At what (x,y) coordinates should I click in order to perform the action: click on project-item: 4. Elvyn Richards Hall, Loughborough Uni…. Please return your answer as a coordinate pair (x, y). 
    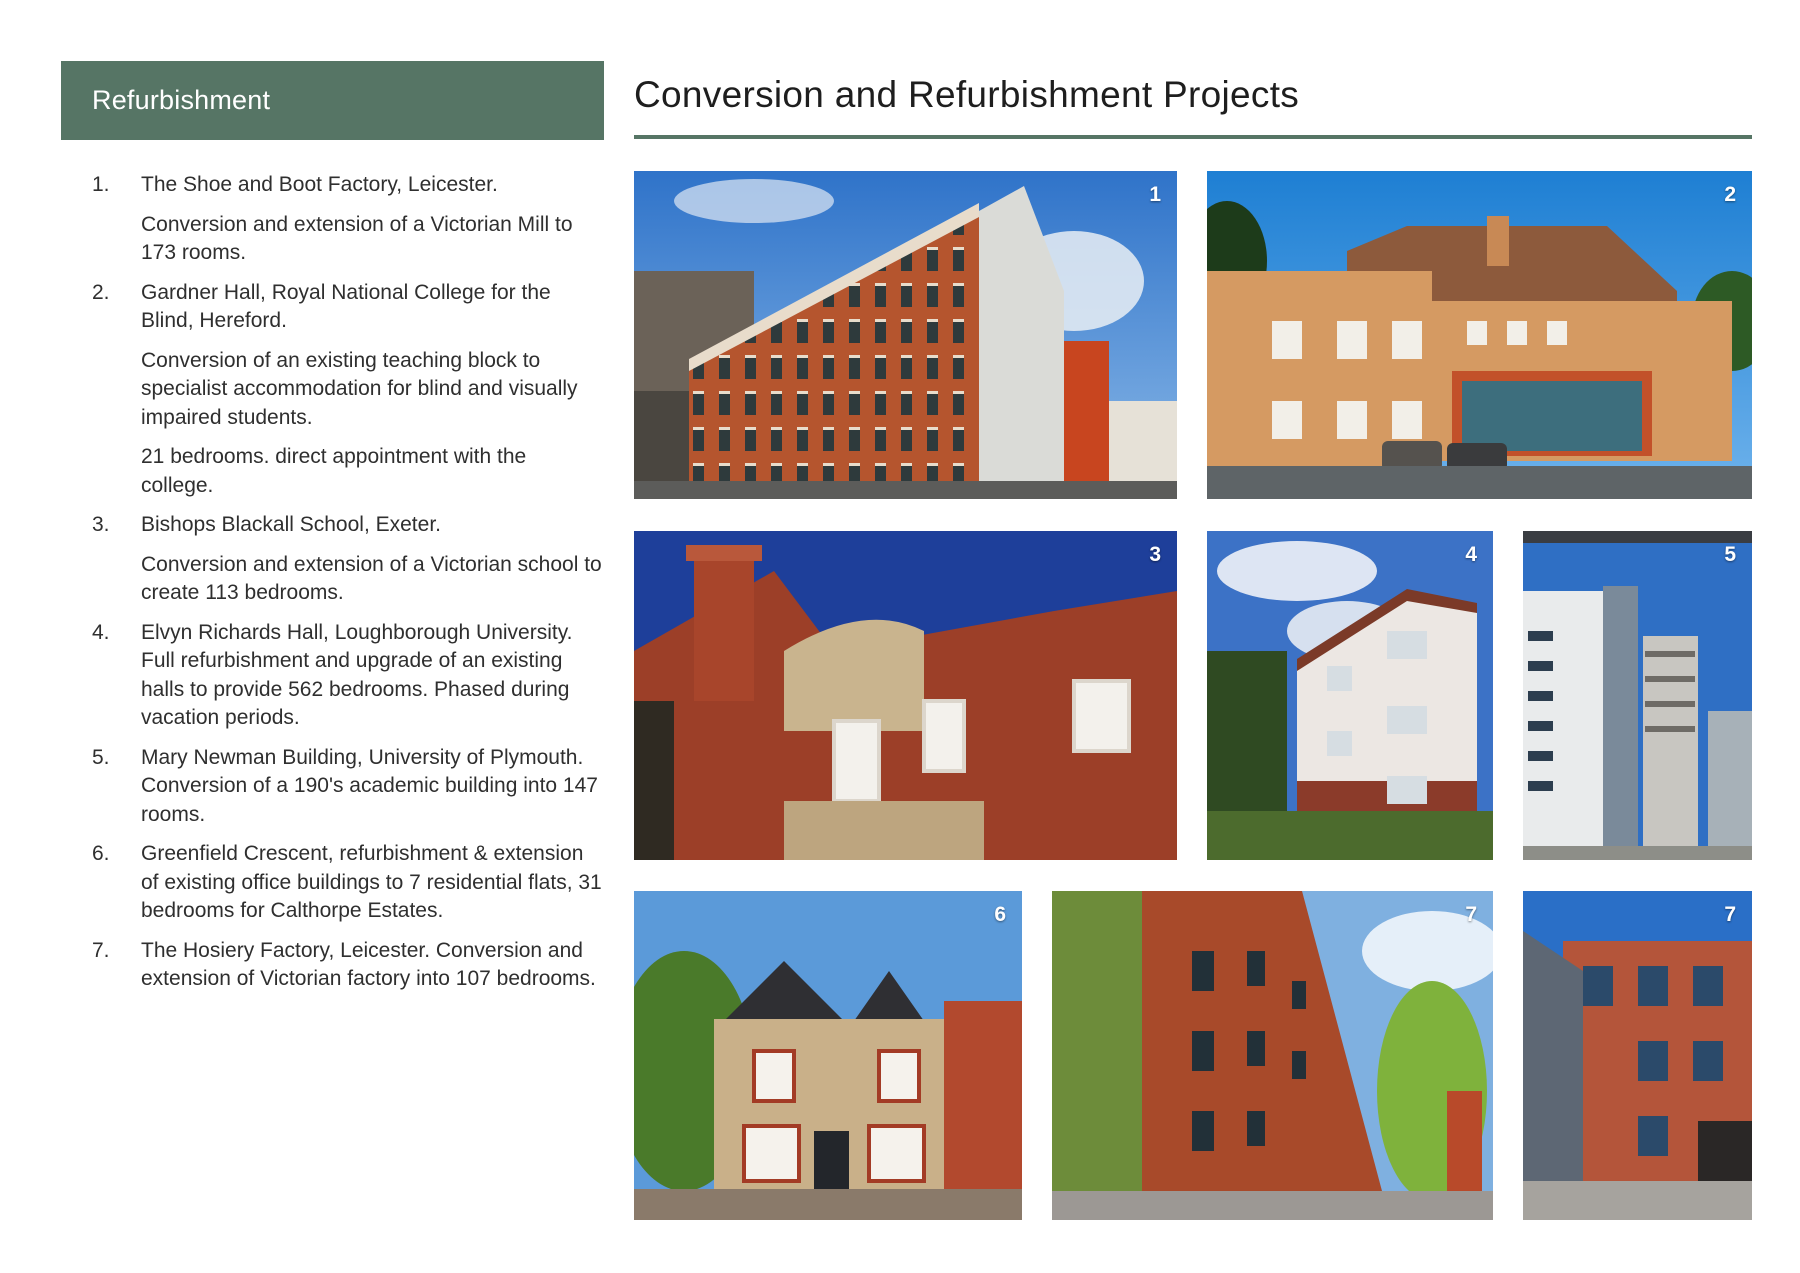
    Looking at the image, I should click on (347, 676).